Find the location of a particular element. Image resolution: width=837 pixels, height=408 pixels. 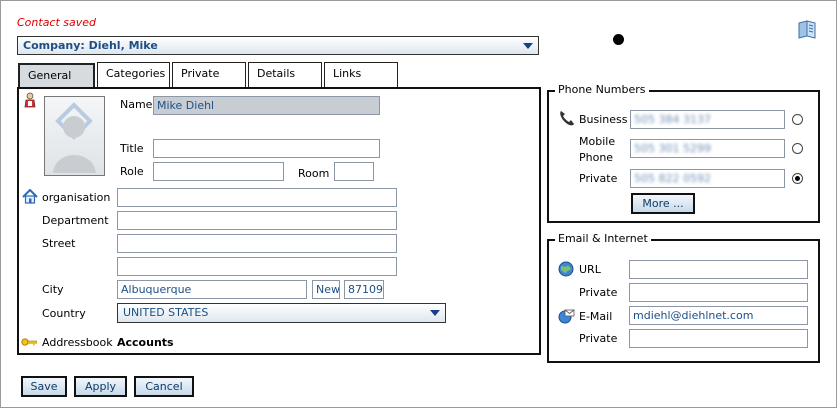

url-input is located at coordinates (718, 269).